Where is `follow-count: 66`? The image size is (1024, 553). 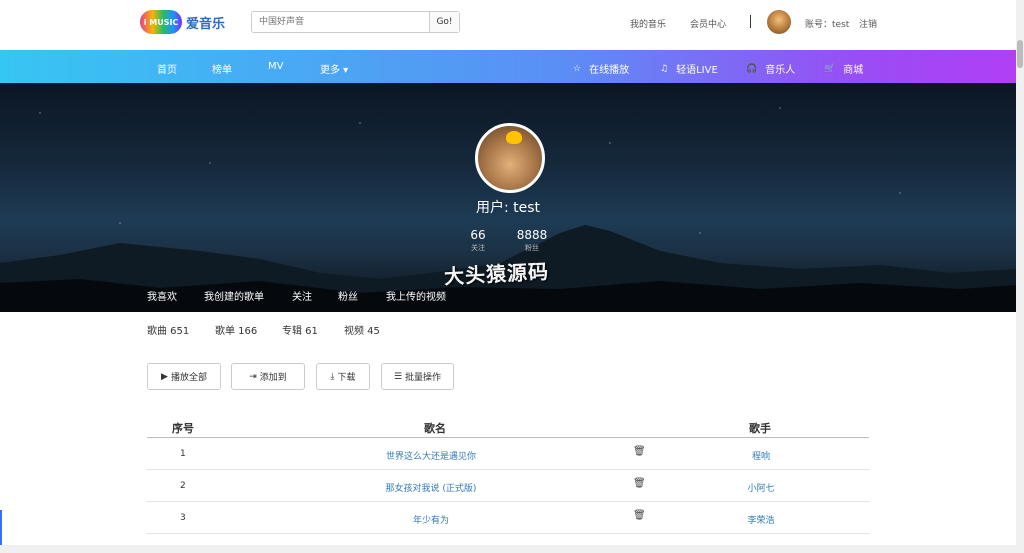 follow-count: 66 is located at coordinates (478, 235).